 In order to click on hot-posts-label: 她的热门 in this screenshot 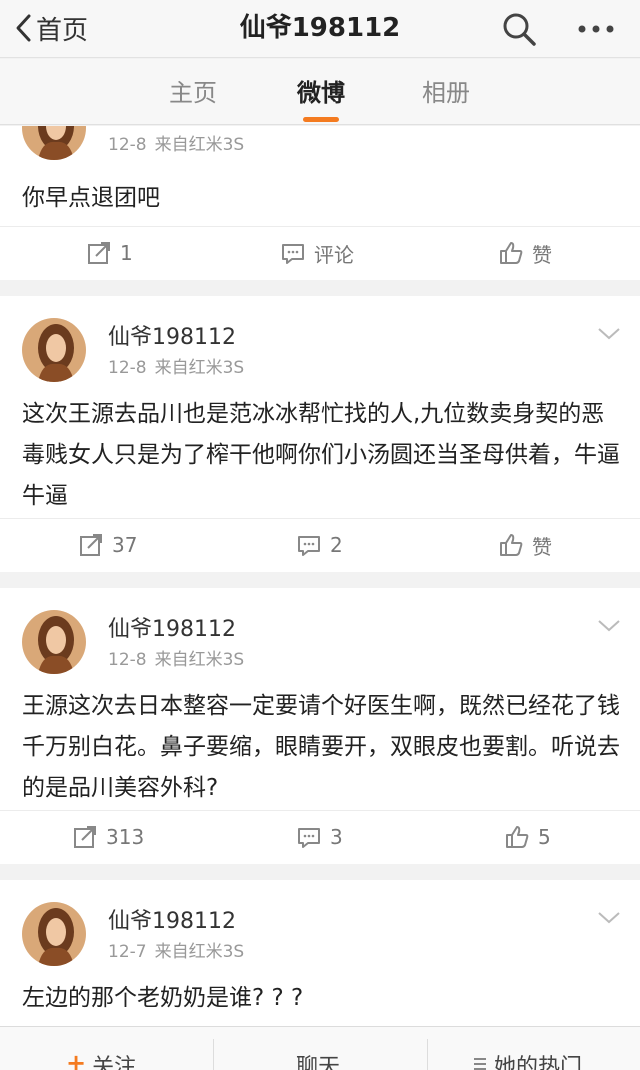, I will do `click(538, 1062)`.